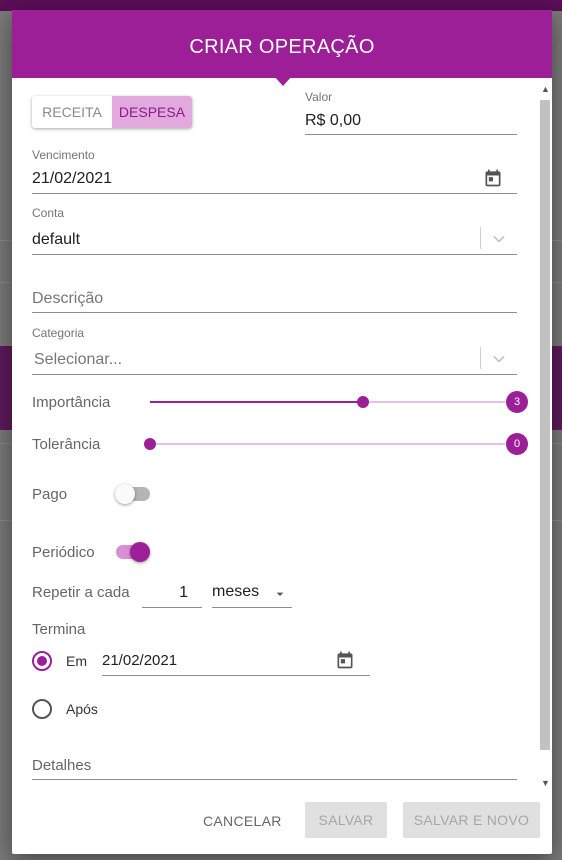  What do you see at coordinates (274, 312) in the screenshot?
I see `descricao-underline` at bounding box center [274, 312].